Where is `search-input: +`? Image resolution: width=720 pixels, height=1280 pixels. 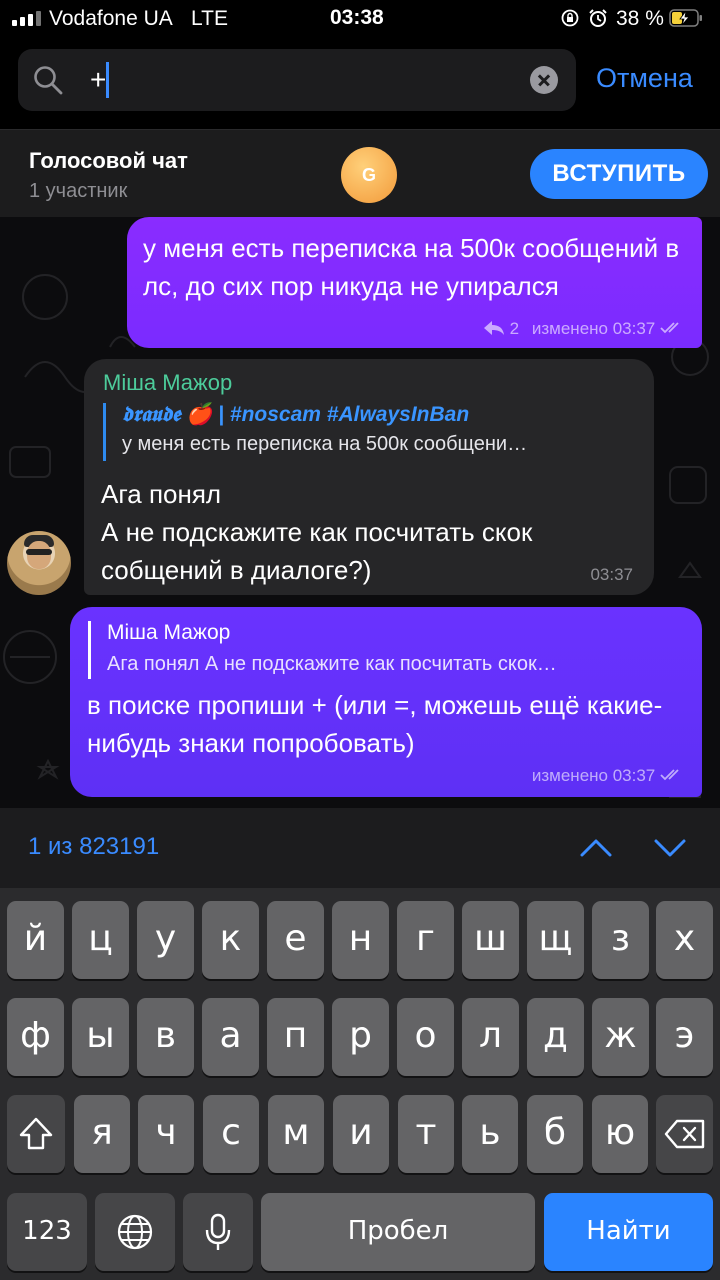
search-input: + is located at coordinates (98, 80).